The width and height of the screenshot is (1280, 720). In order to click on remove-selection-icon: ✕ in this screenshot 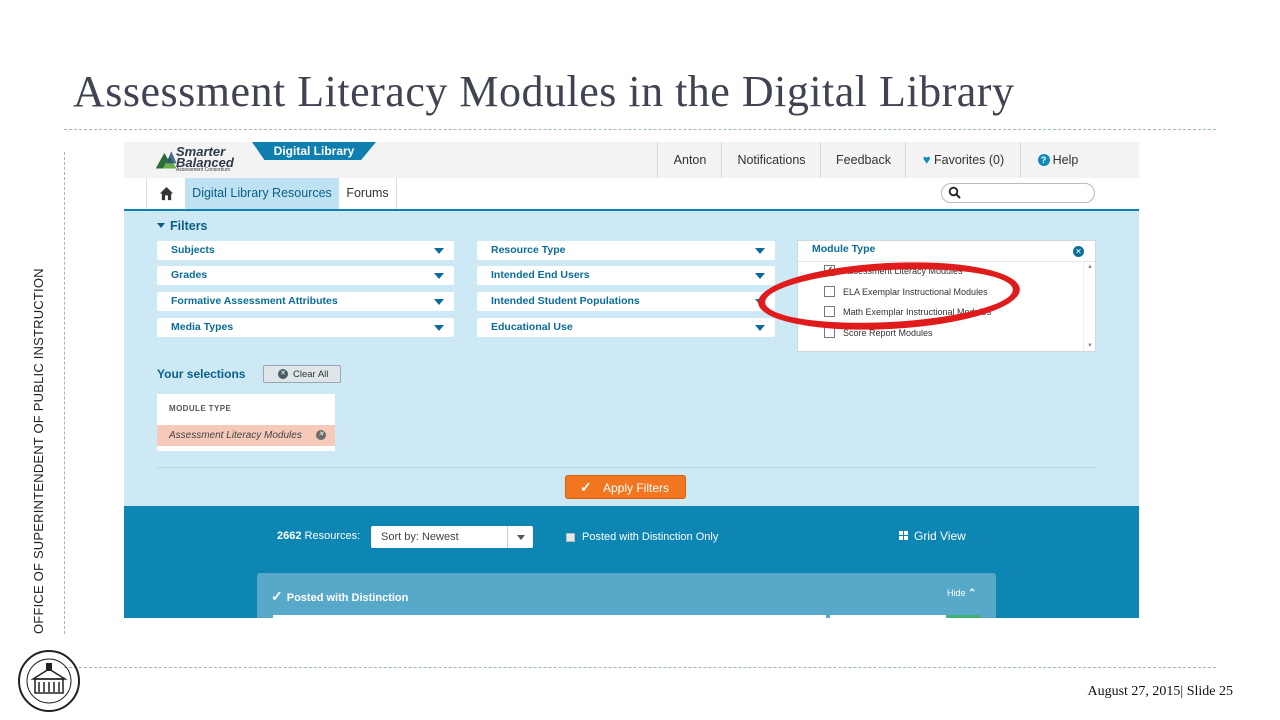, I will do `click(321, 435)`.